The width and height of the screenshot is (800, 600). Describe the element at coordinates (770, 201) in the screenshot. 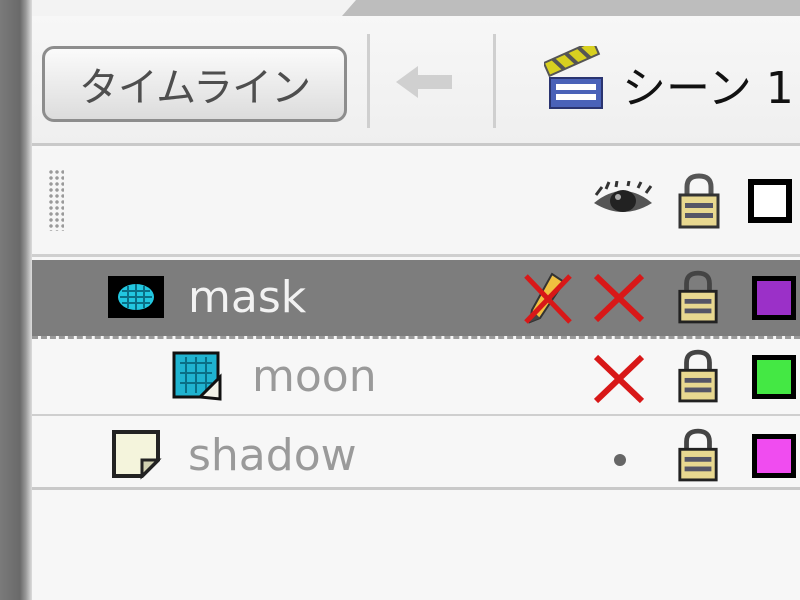

I see `outline-icon` at that location.